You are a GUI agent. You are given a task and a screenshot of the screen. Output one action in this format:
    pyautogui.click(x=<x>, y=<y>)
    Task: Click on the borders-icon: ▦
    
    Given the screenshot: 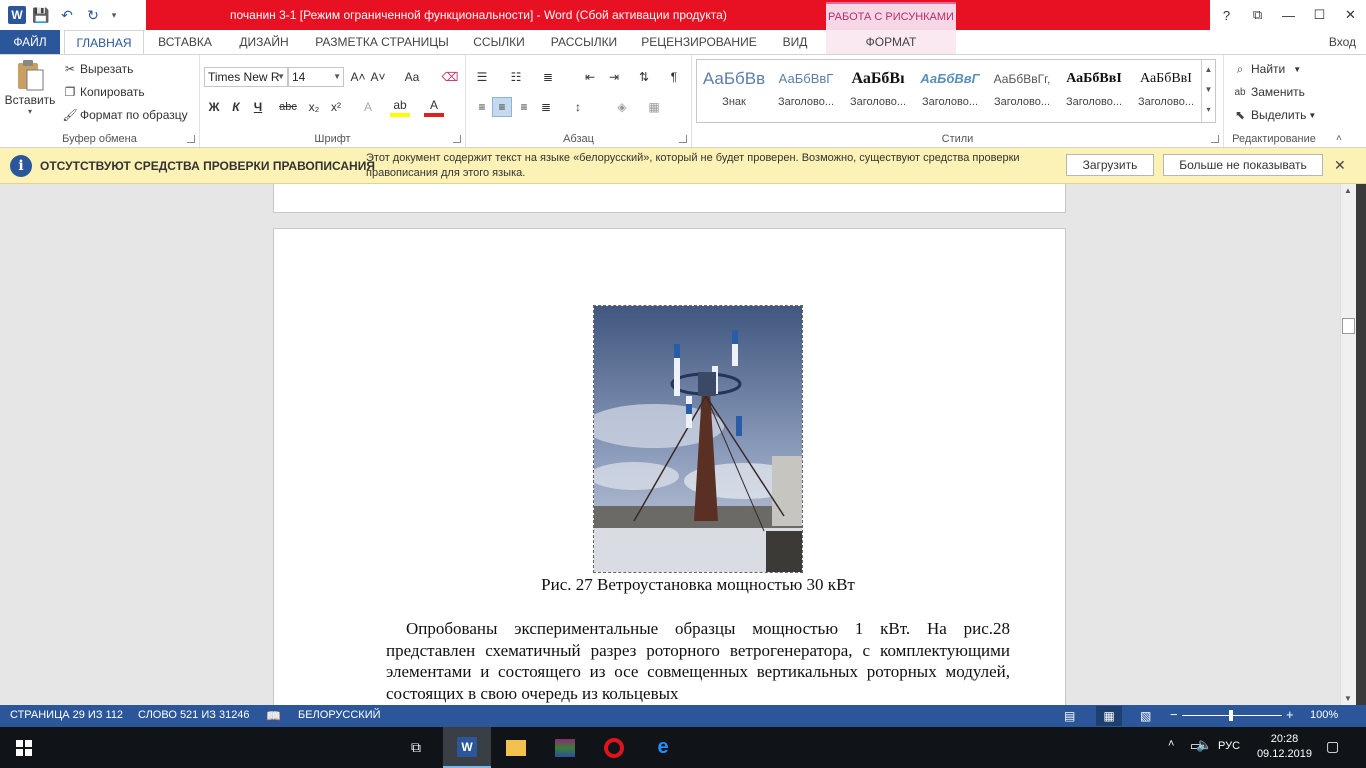 What is the action you would take?
    pyautogui.click(x=654, y=107)
    